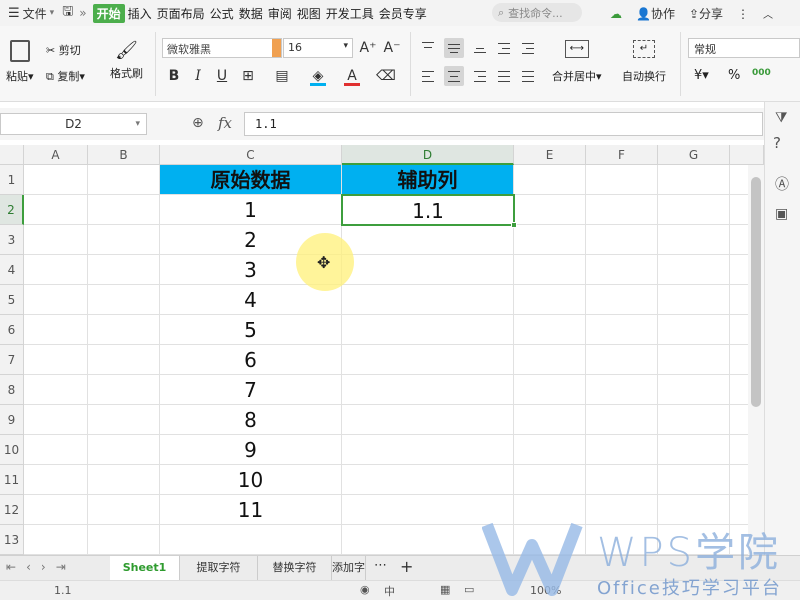  Describe the element at coordinates (622, 155) in the screenshot. I see `col-header-f: F` at that location.